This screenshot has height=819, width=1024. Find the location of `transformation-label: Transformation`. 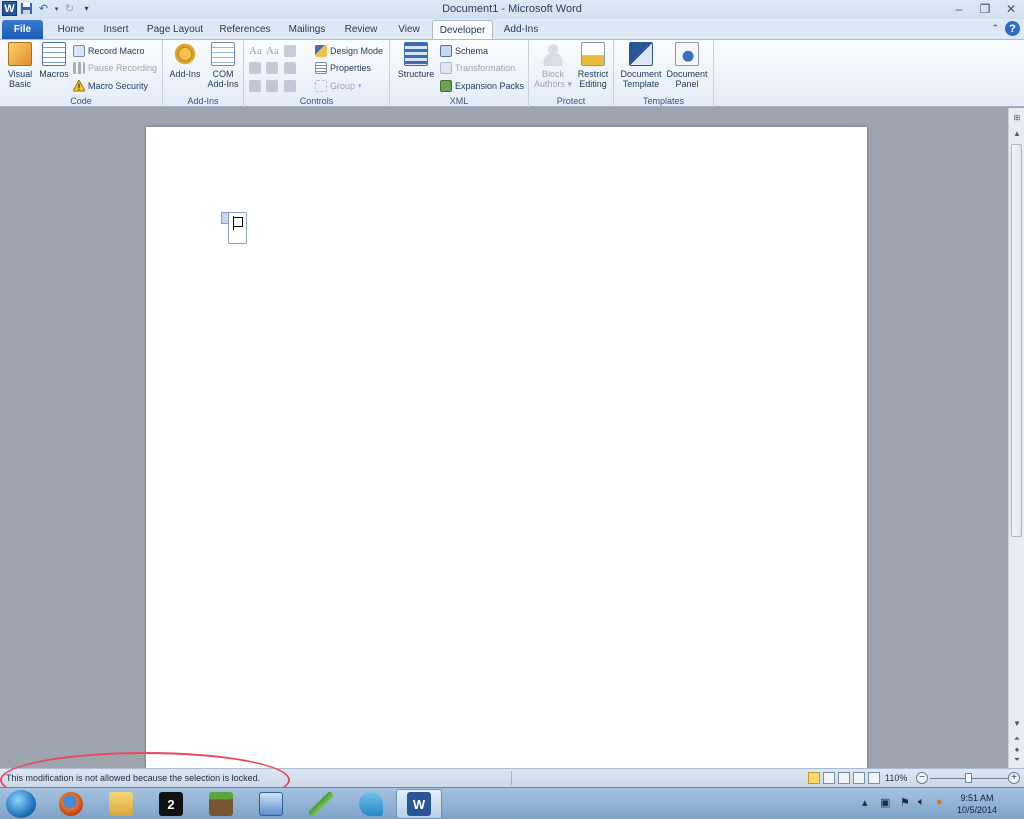

transformation-label: Transformation is located at coordinates (485, 67).